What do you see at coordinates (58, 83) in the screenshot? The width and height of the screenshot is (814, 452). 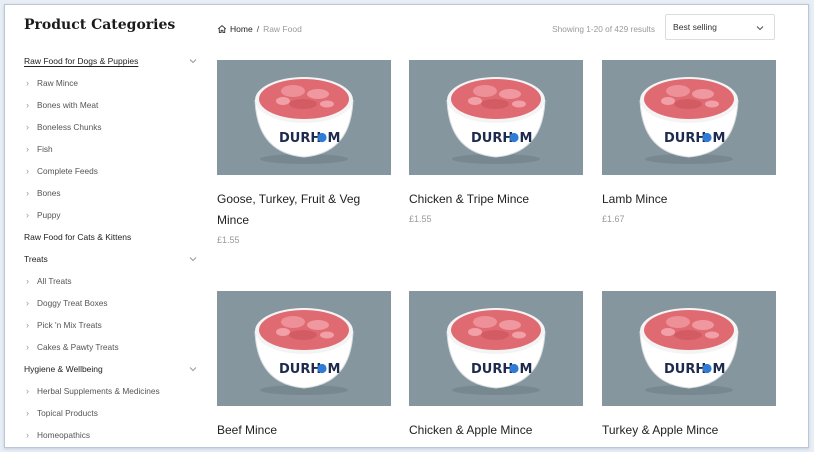 I see `subcategory-label: Raw Mince` at bounding box center [58, 83].